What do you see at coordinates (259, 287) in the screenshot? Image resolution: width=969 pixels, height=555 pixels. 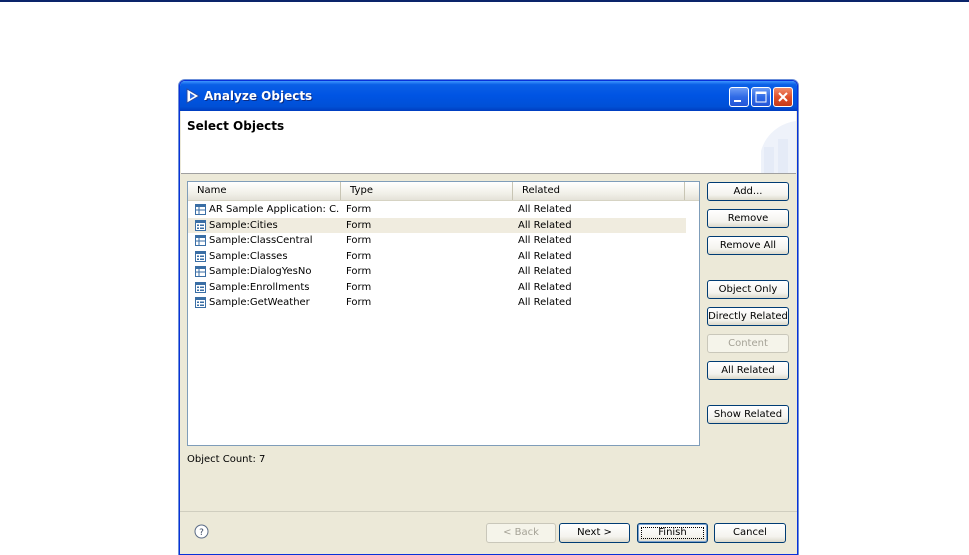 I see `row-name: Sample:Enrollments` at bounding box center [259, 287].